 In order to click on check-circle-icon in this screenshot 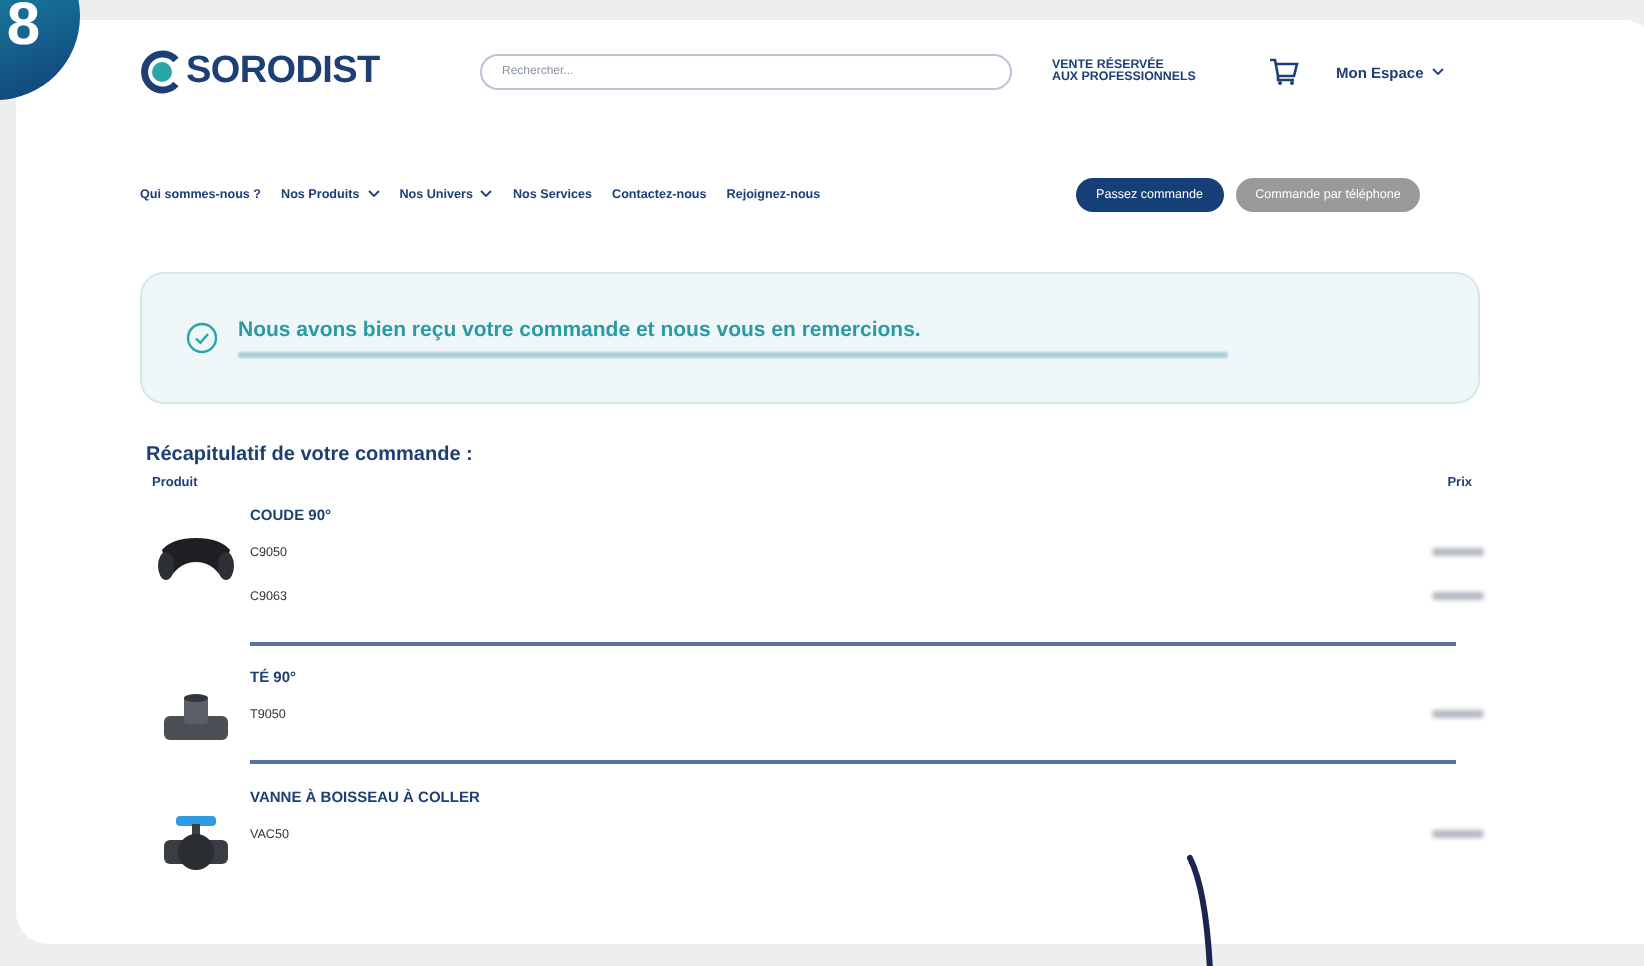, I will do `click(202, 338)`.